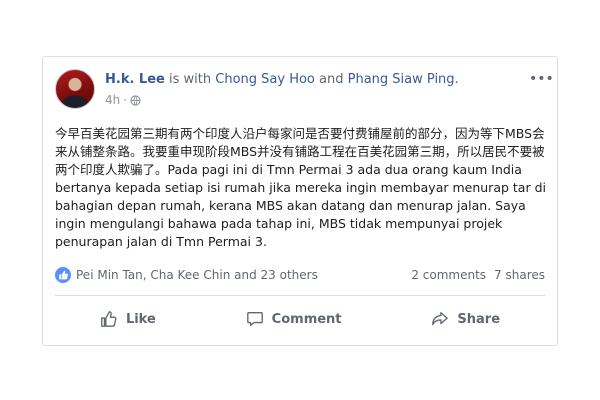 The width and height of the screenshot is (600, 400). I want to click on ellipsis-icon: •••, so click(541, 79).